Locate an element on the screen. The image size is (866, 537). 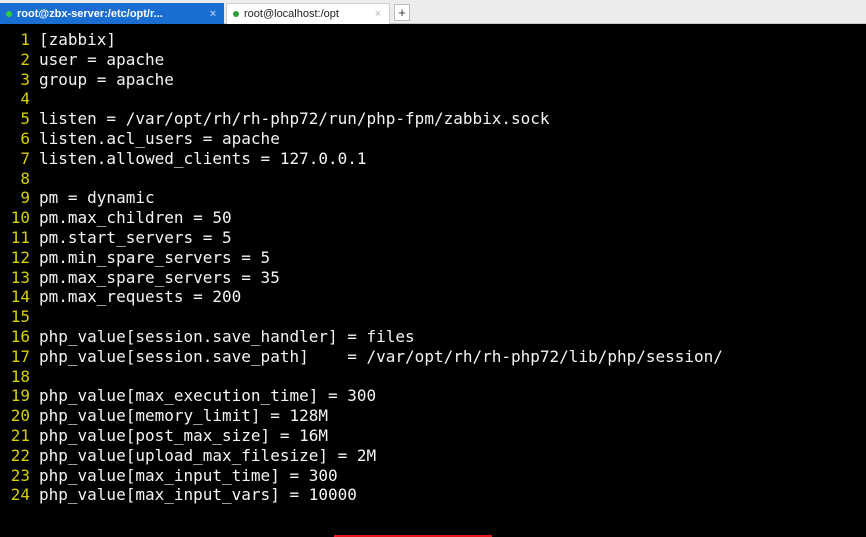
line-number: 20 is located at coordinates (20, 416).